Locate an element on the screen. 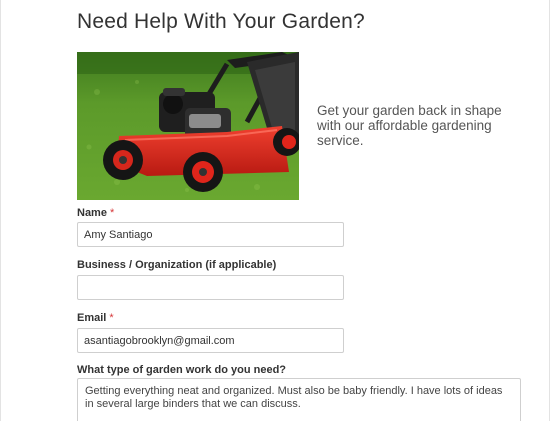 The image size is (550, 421). name-label: Name * is located at coordinates (95, 213).